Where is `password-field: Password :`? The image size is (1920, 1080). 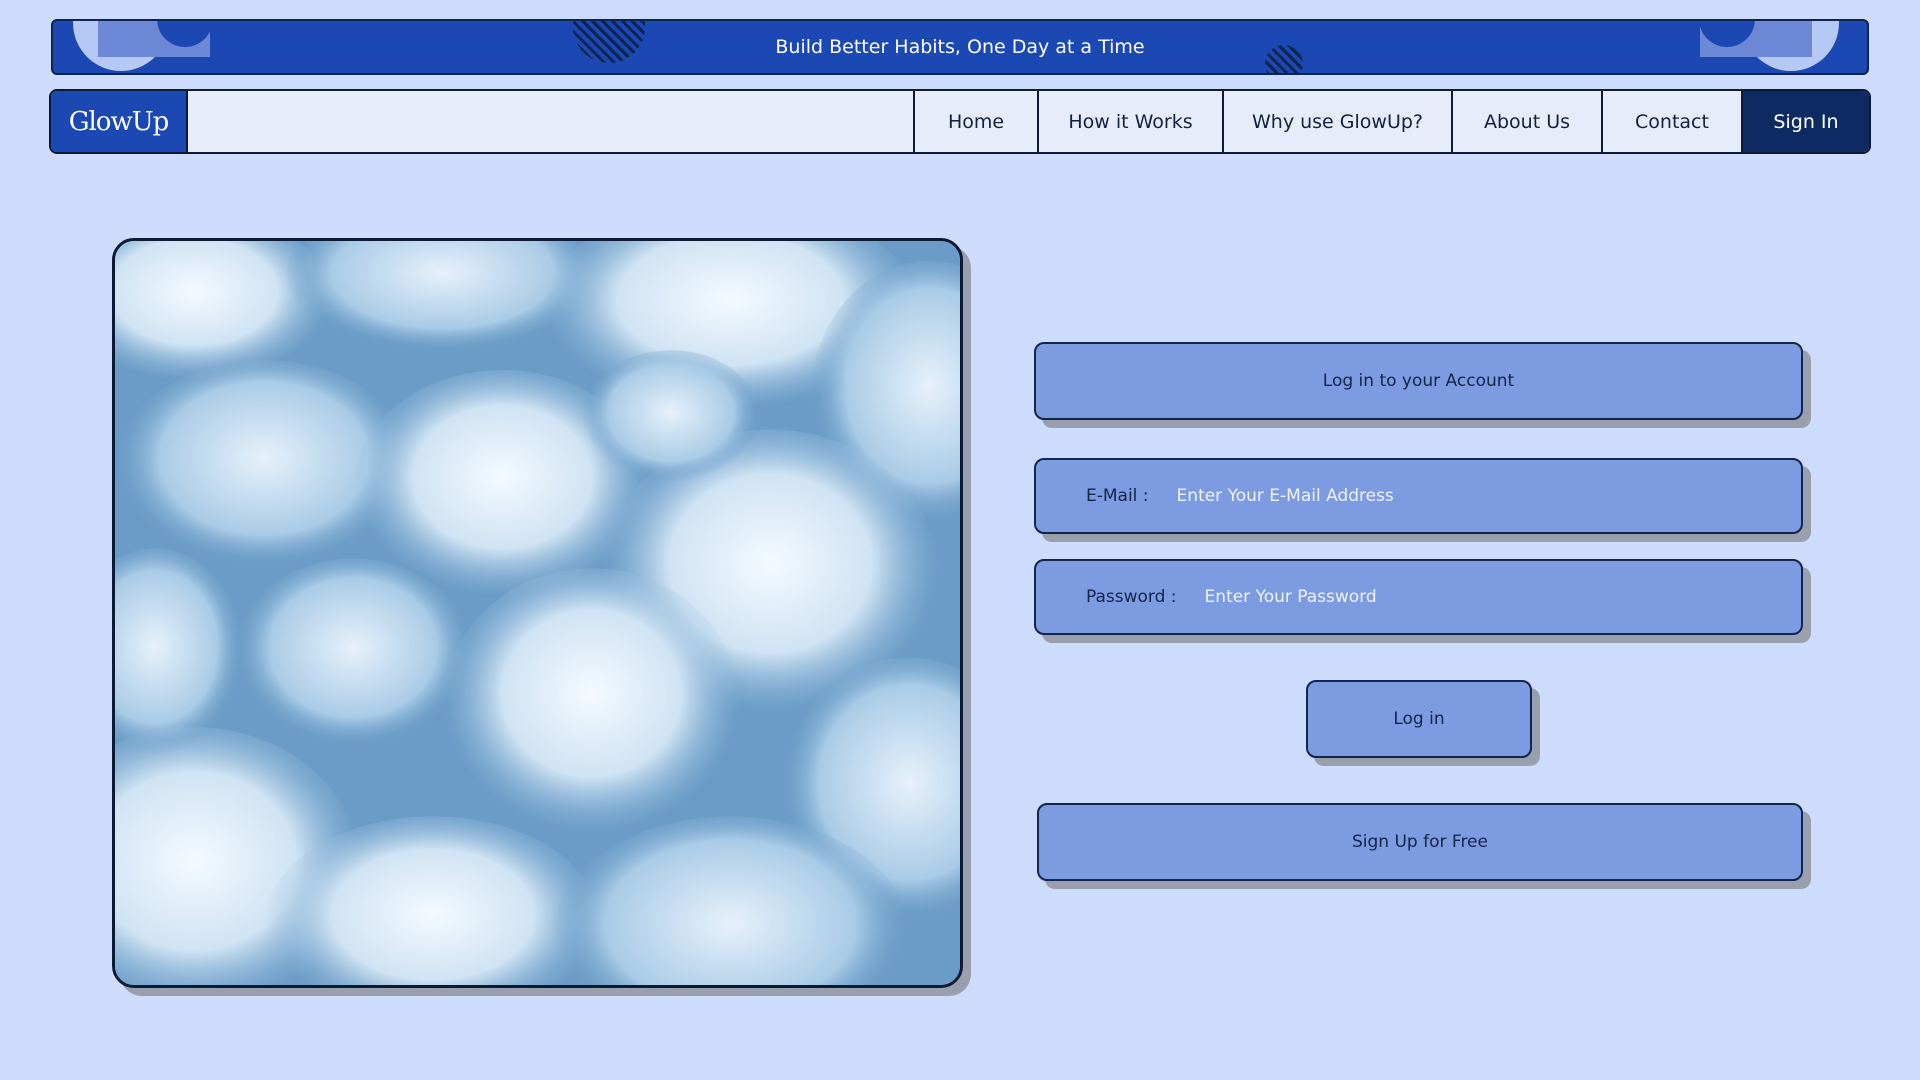 password-field: Password : is located at coordinates (1418, 597).